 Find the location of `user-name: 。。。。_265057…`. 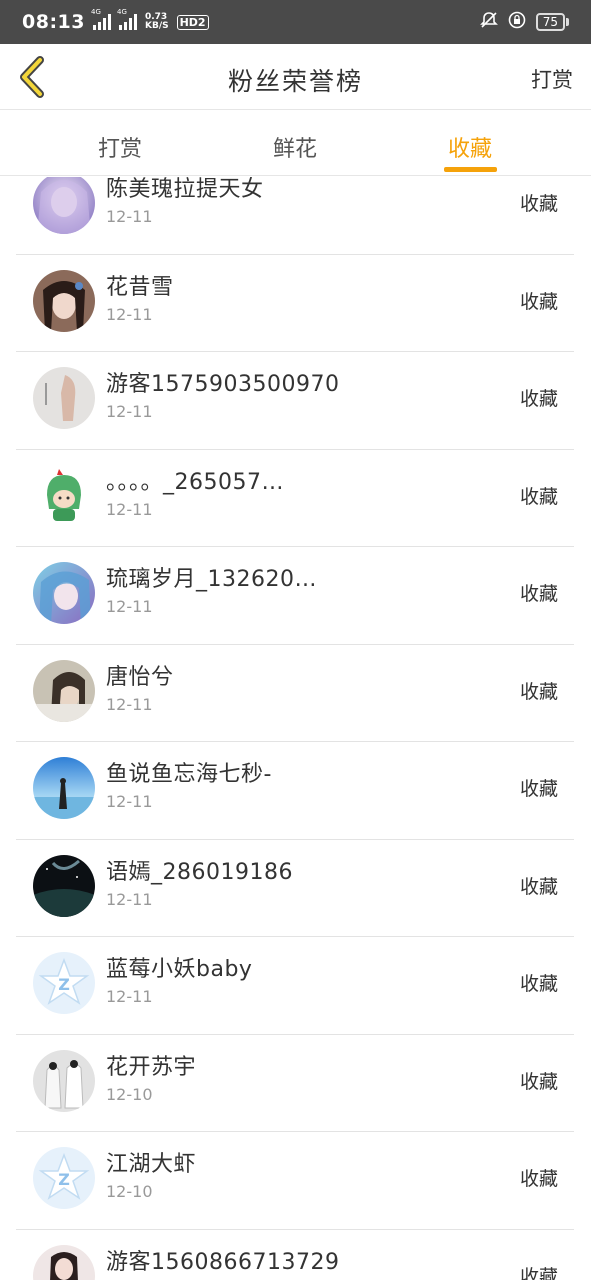

user-name: 。。。。_265057… is located at coordinates (195, 482).